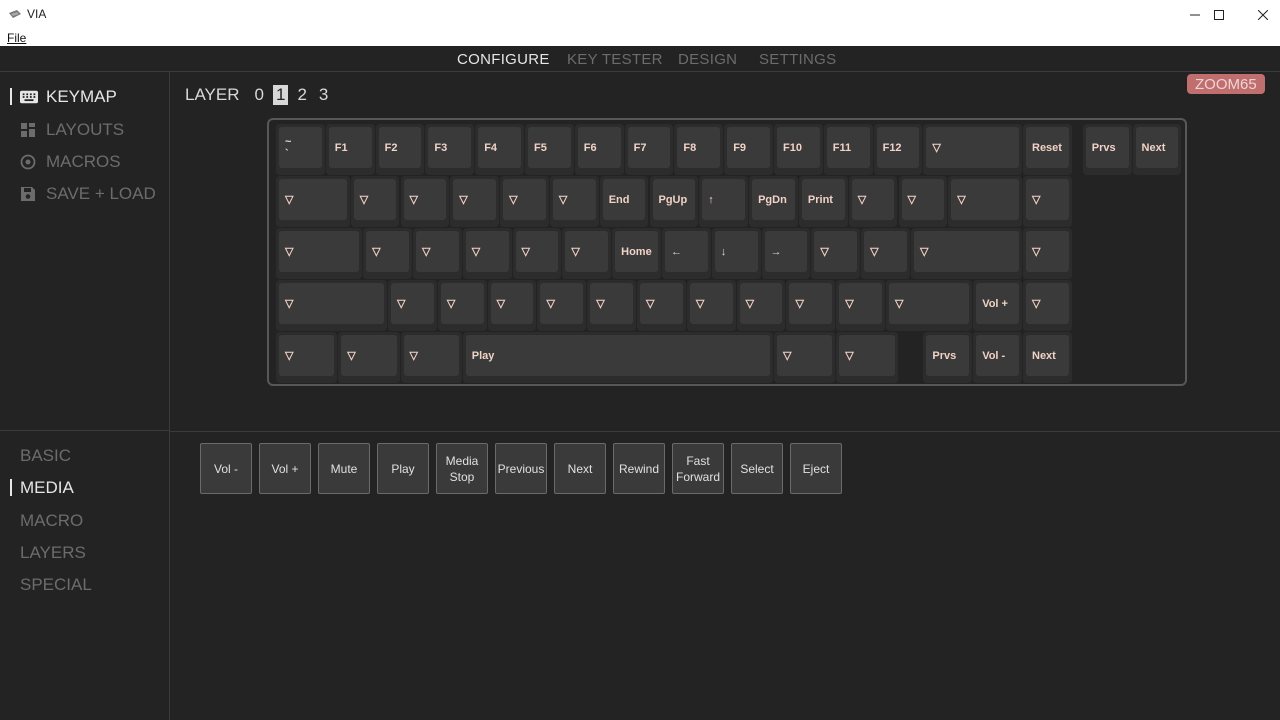  I want to click on key-r0-c13: ▽, so click(972, 149).